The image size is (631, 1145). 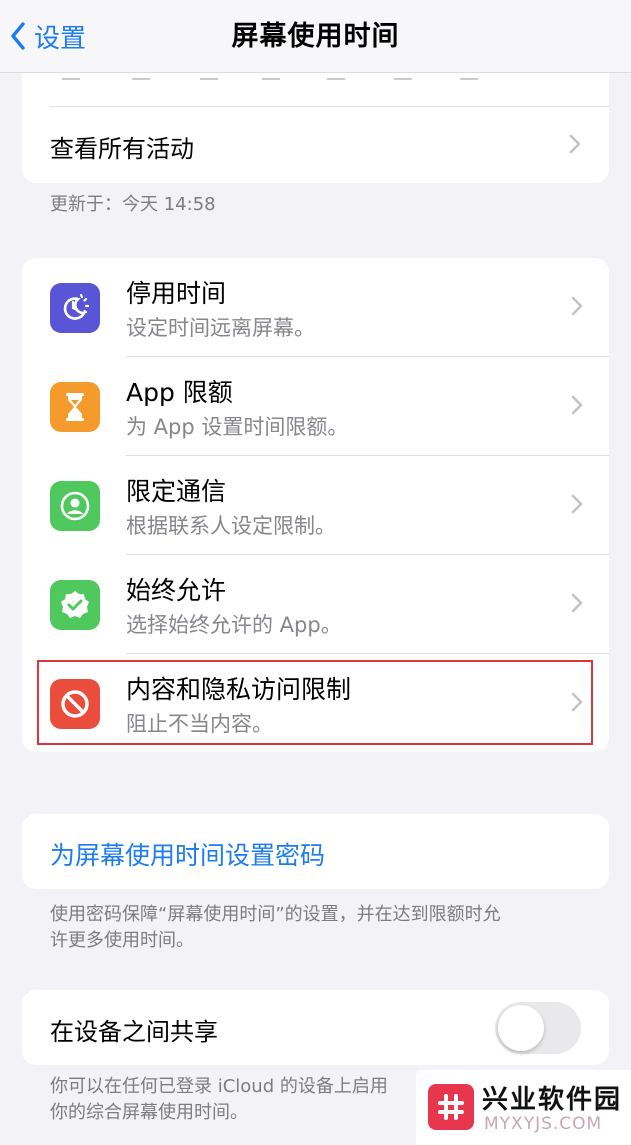 What do you see at coordinates (219, 1086) in the screenshot?
I see `share-note-line1: 你可以在任何已登录 iCloud 的设备上启用` at bounding box center [219, 1086].